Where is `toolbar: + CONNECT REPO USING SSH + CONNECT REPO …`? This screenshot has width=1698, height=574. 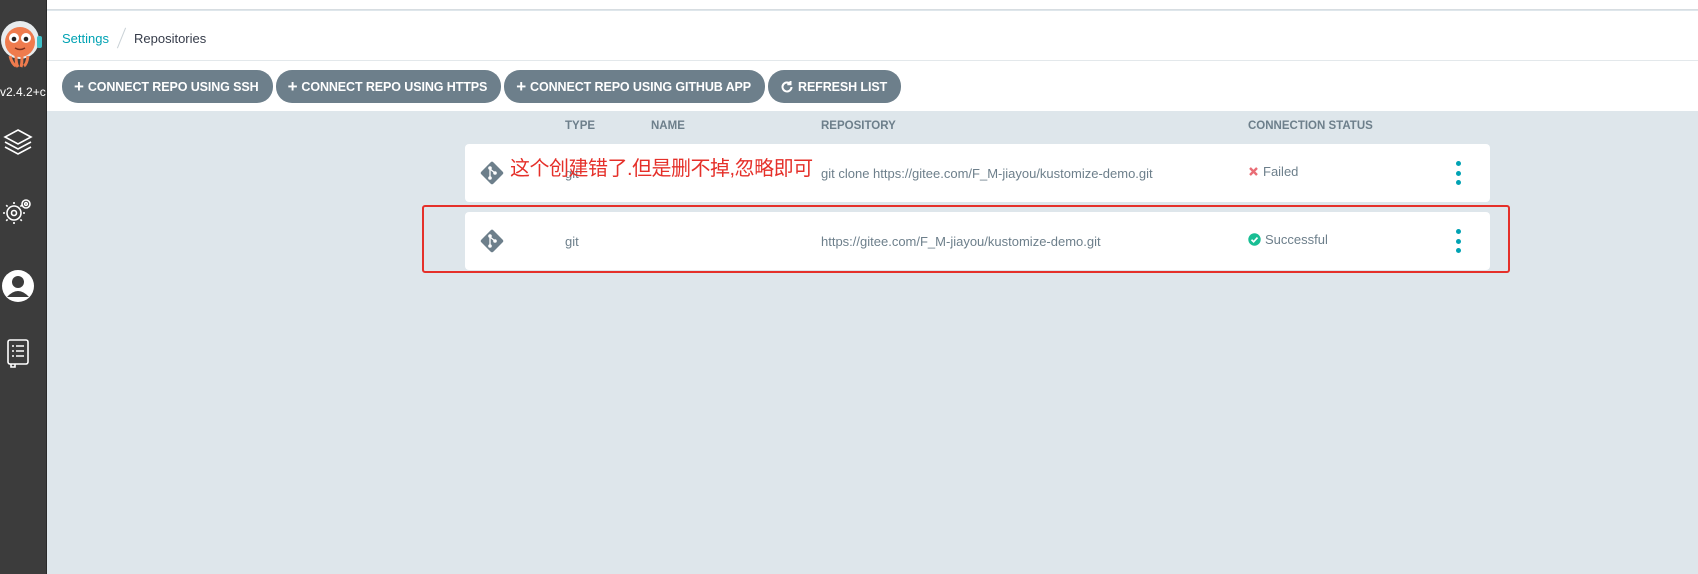 toolbar: + CONNECT REPO USING SSH + CONNECT REPO … is located at coordinates (482, 86).